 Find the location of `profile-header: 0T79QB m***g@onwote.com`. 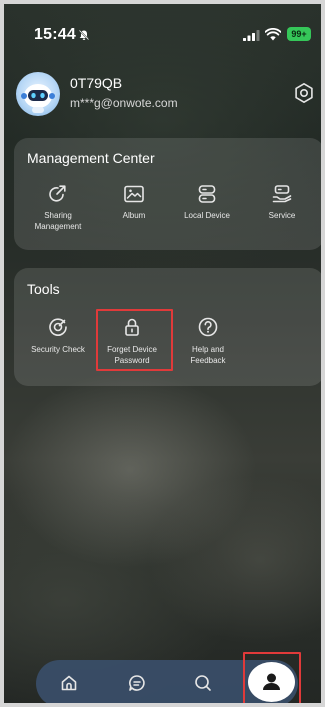

profile-header: 0T79QB m***g@onwote.com is located at coordinates (165, 93).